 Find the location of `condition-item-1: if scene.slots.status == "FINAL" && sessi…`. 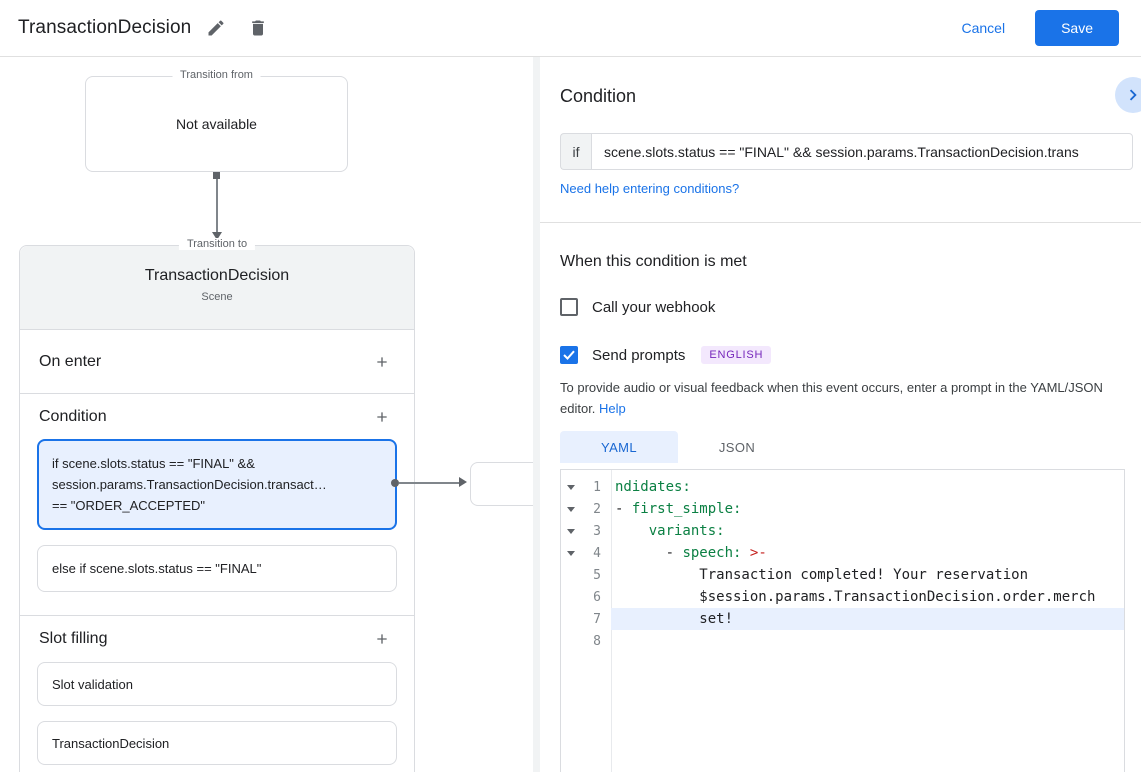

condition-item-1: if scene.slots.status == "FINAL" && sessi… is located at coordinates (217, 484).